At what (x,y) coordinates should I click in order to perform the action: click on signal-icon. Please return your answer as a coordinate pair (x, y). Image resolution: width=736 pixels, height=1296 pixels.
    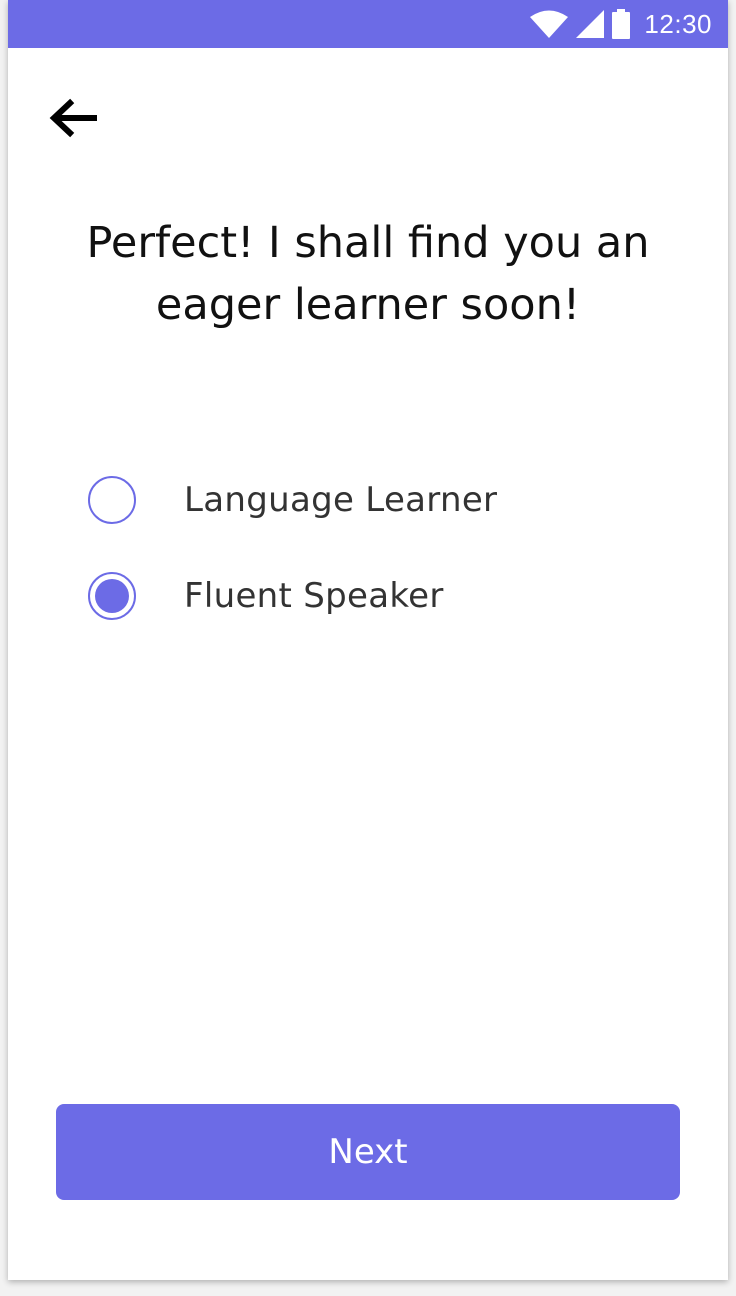
    Looking at the image, I should click on (590, 24).